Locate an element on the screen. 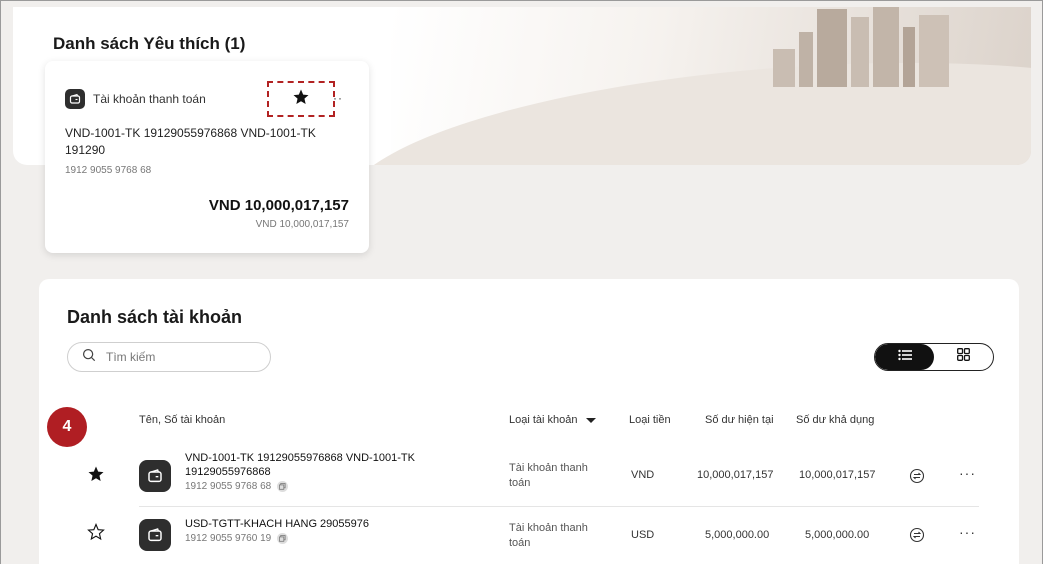 This screenshot has height=564, width=1043. star-outline-icon is located at coordinates (96, 533).